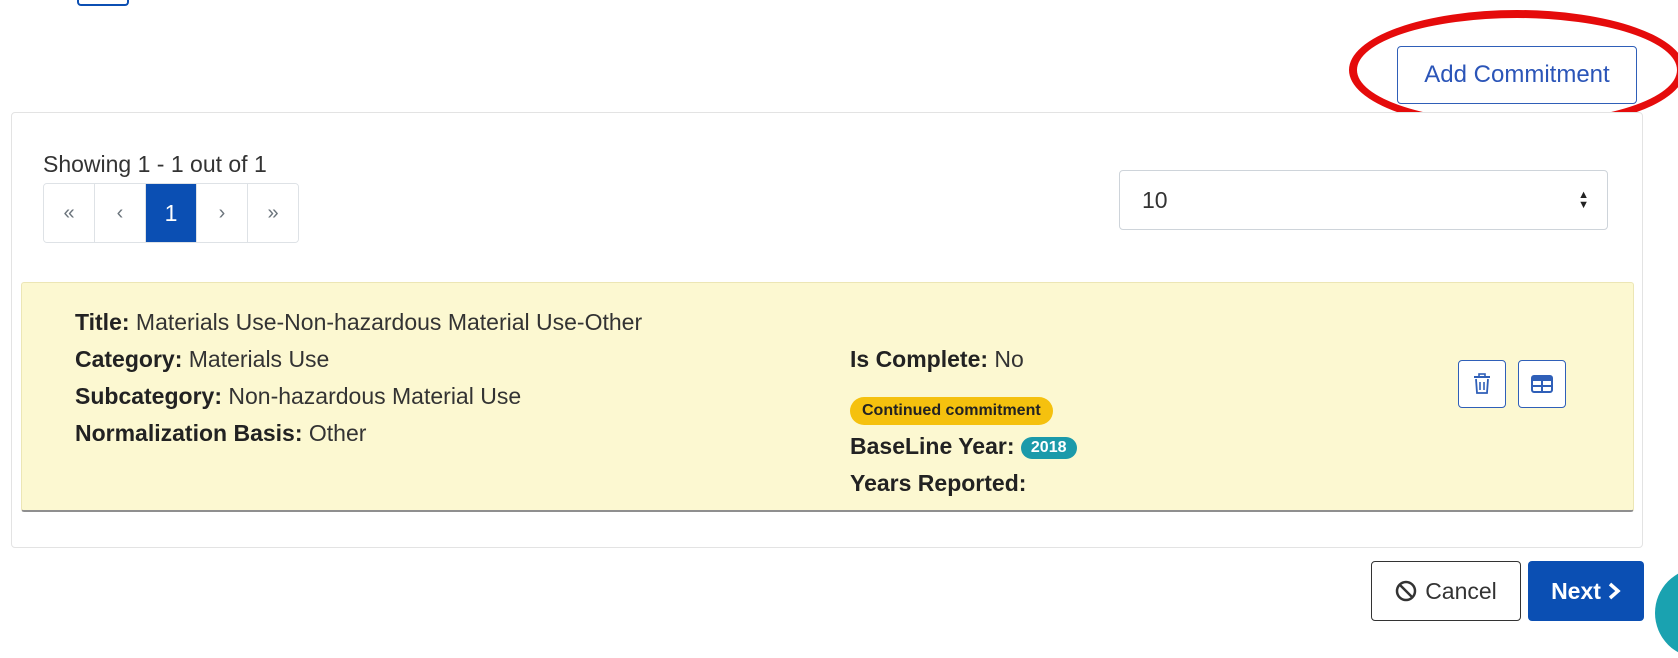  What do you see at coordinates (1583, 200) in the screenshot?
I see `sort-arrows-icon: ▲ ▼` at bounding box center [1583, 200].